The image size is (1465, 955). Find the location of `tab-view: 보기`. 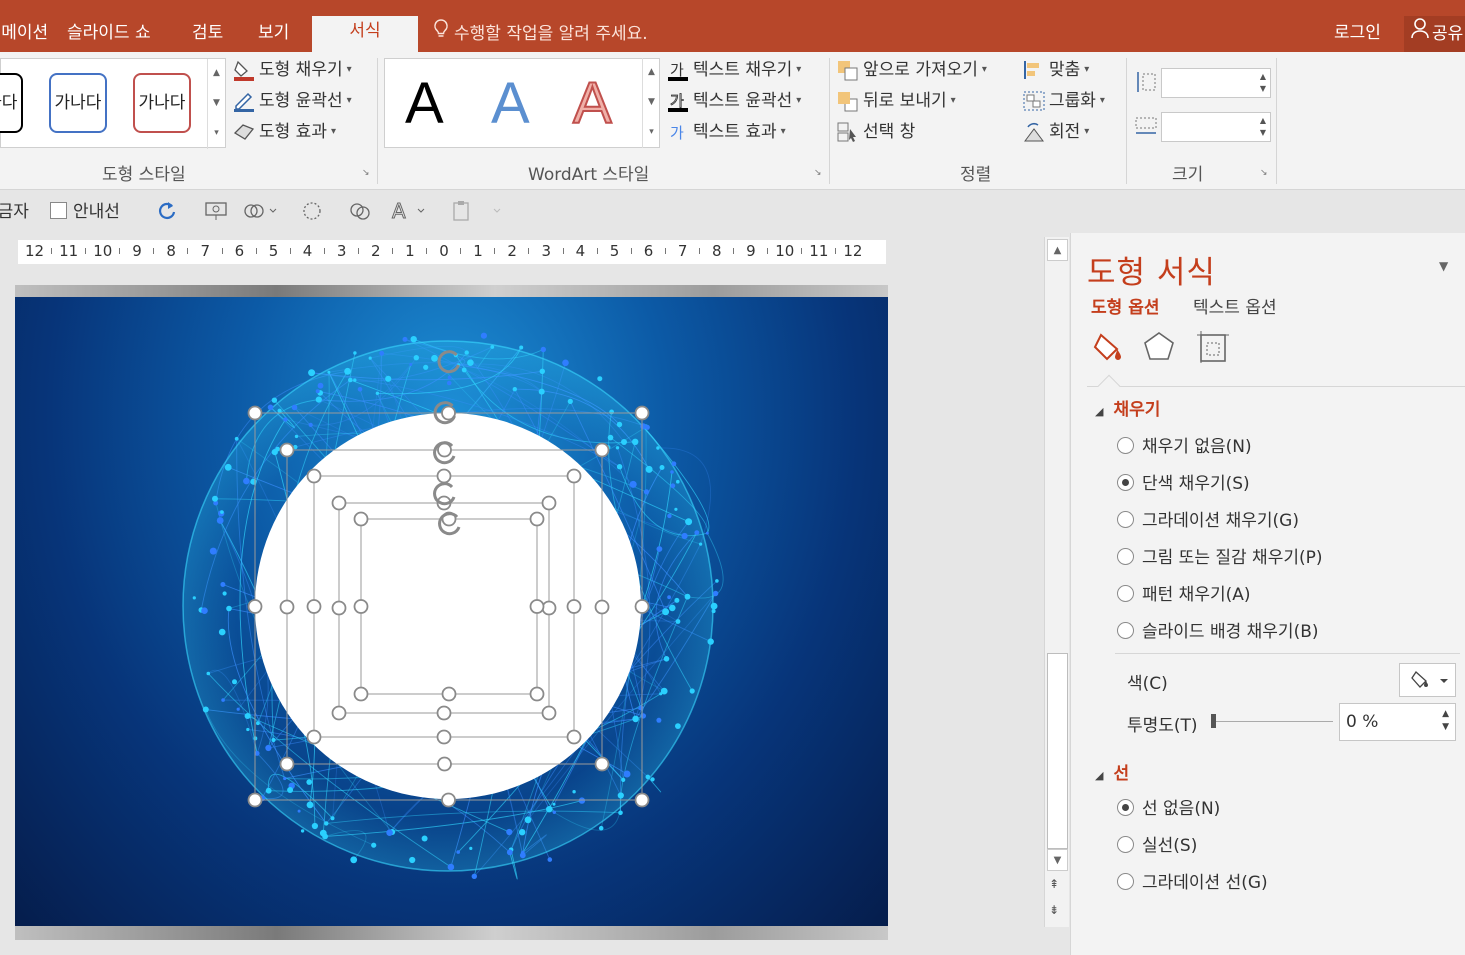

tab-view: 보기 is located at coordinates (273, 35).